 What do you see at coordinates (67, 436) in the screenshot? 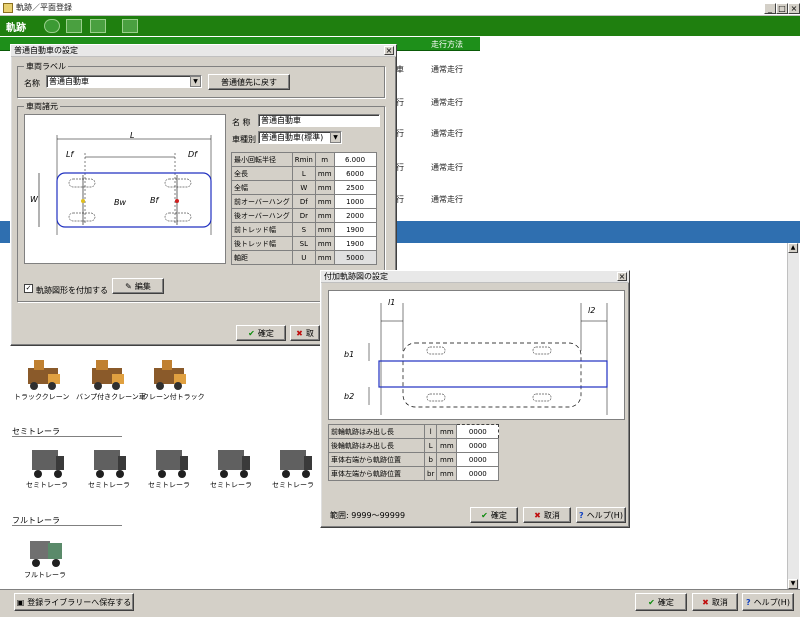
I see `divider` at bounding box center [67, 436].